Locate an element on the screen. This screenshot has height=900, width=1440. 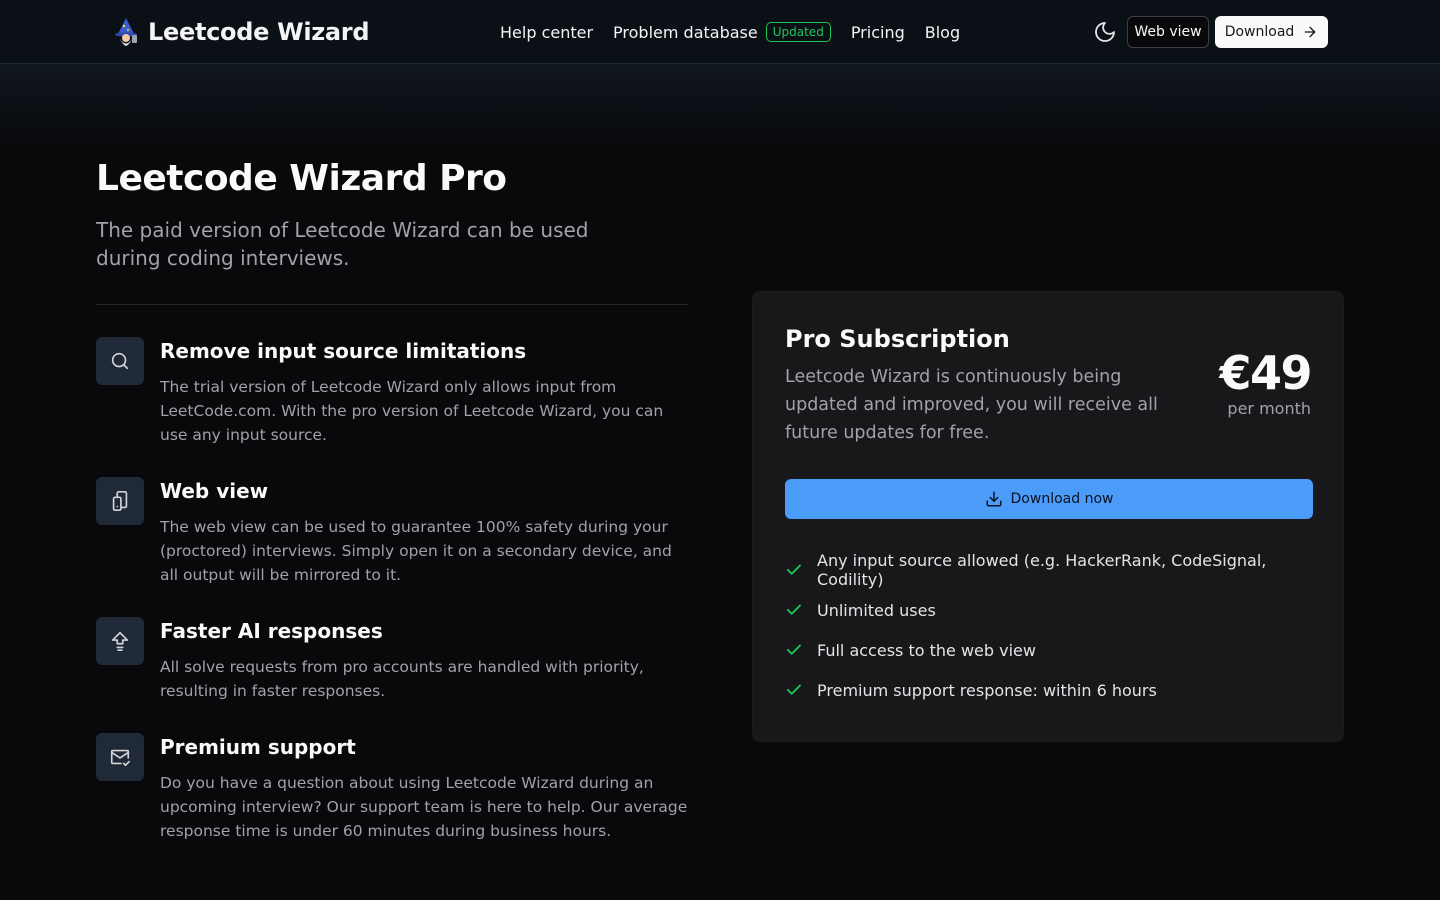
download-button-label: Download is located at coordinates (1259, 32).